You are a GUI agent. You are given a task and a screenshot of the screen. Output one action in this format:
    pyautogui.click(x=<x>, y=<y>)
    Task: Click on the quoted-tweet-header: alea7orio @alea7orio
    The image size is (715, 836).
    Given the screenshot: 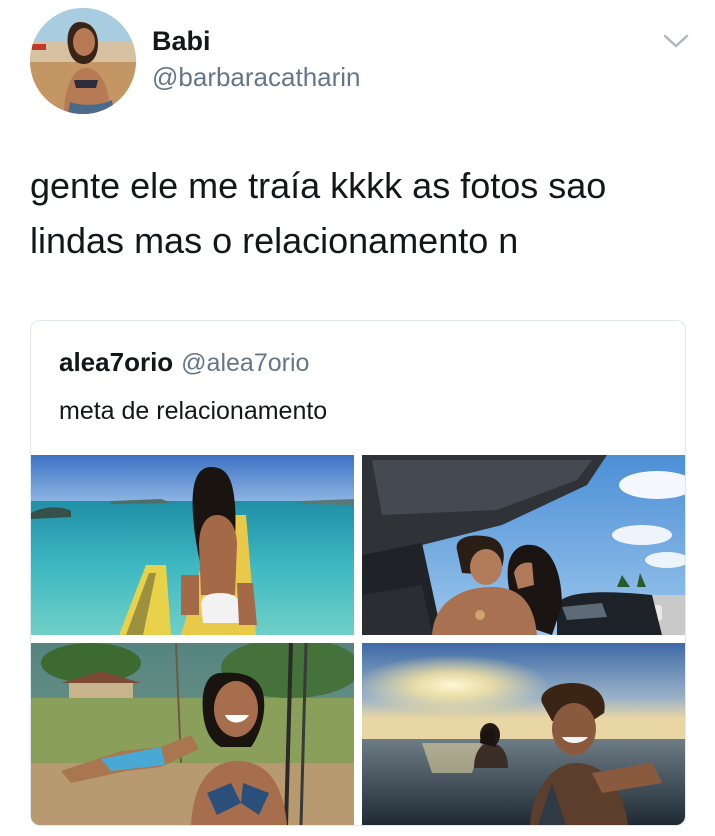 What is the action you would take?
    pyautogui.click(x=184, y=362)
    